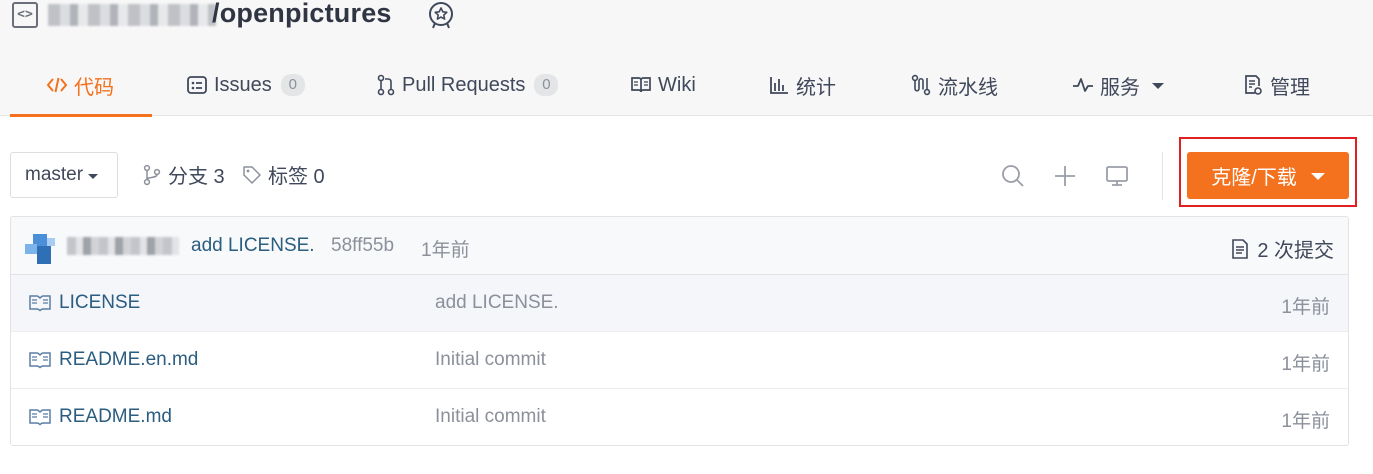  I want to click on clone-label: 克隆/下载, so click(1254, 178).